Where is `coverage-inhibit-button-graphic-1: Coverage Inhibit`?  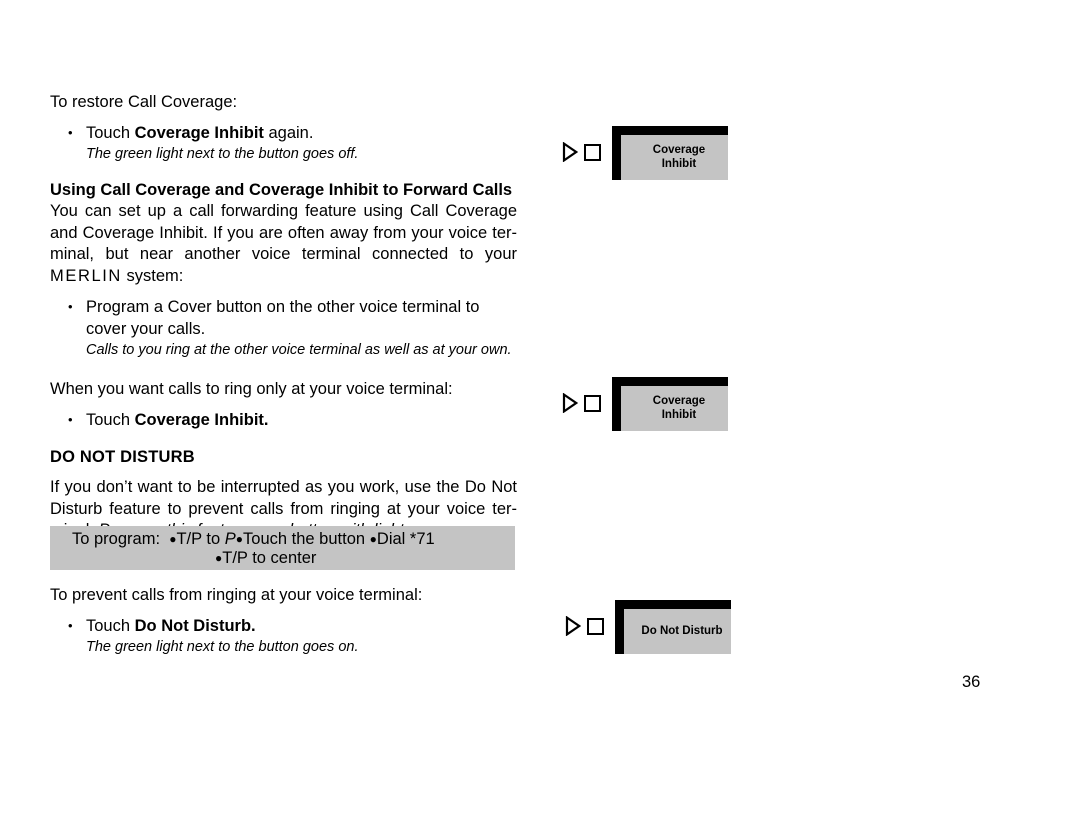
coverage-inhibit-button-graphic-1: Coverage Inhibit is located at coordinates (645, 155).